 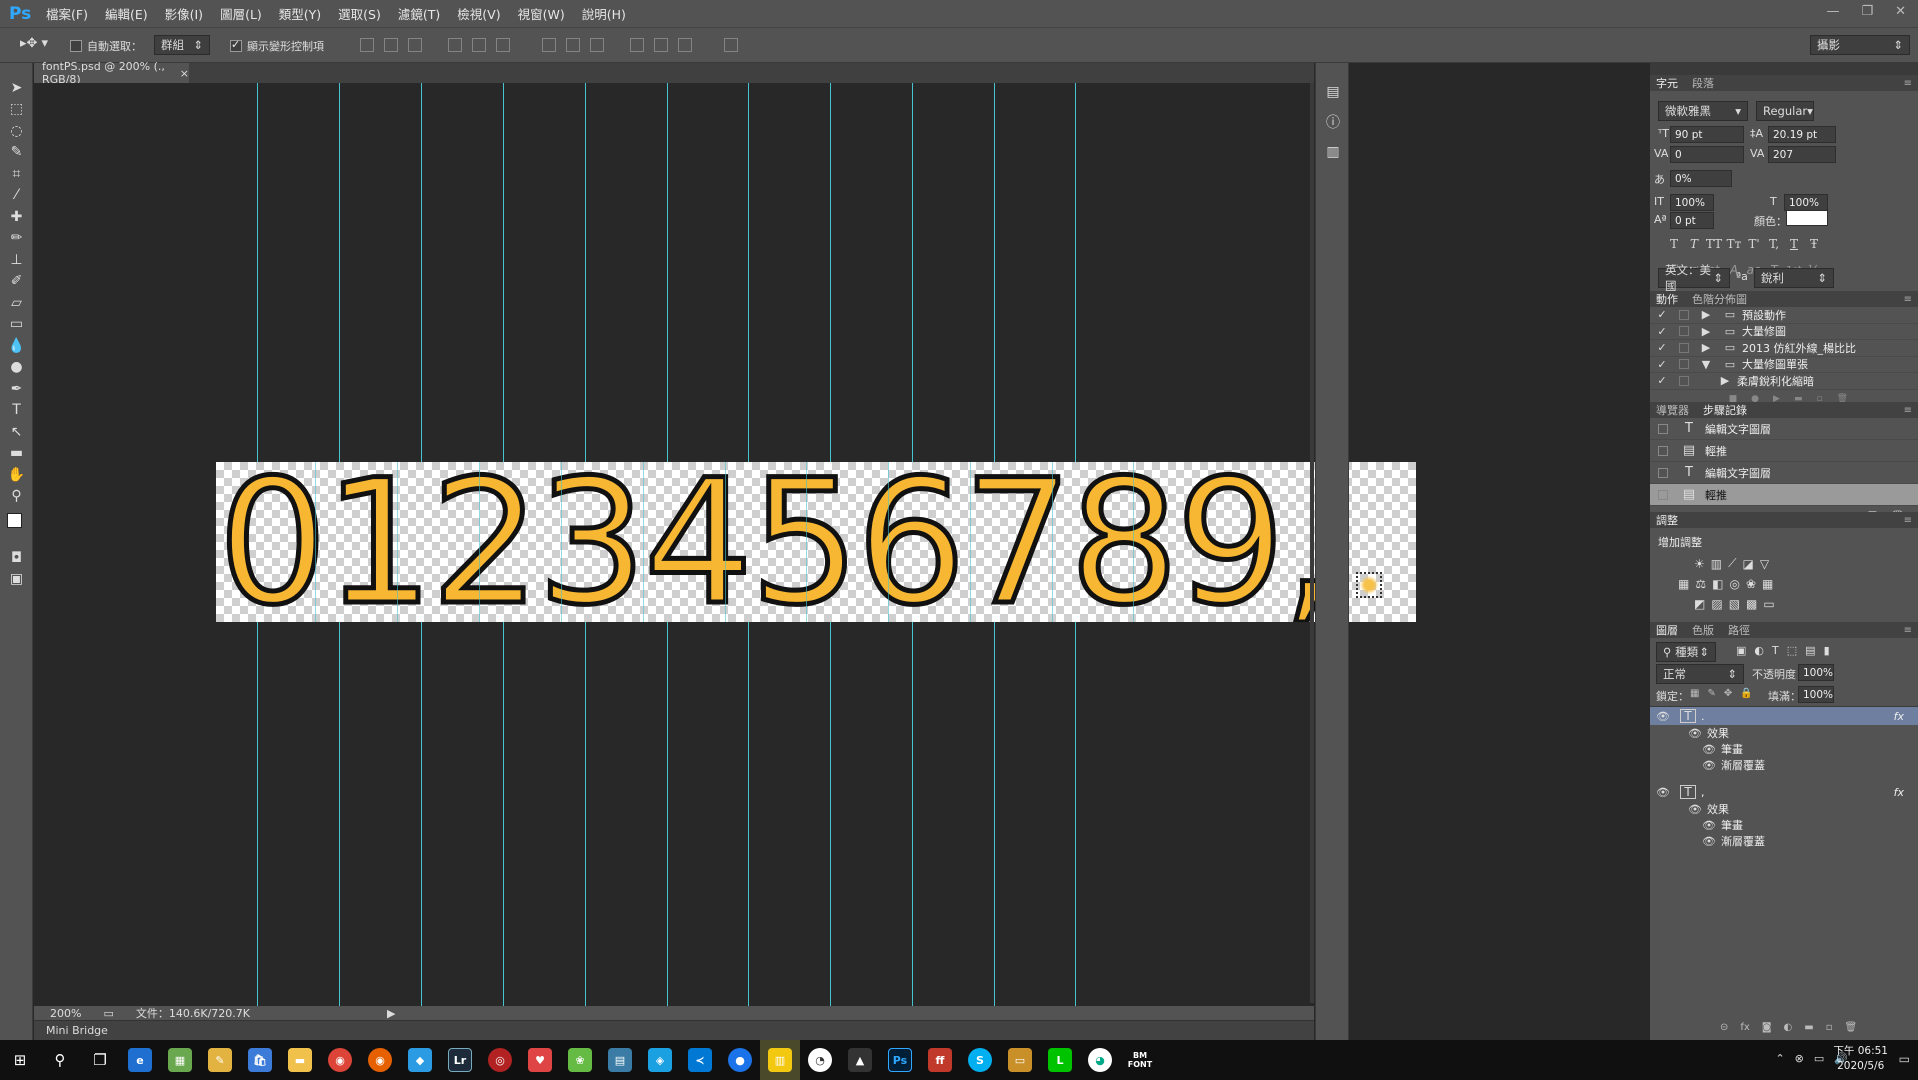 I want to click on mini-bridge-tab: Mini Bridge, so click(x=77, y=1030).